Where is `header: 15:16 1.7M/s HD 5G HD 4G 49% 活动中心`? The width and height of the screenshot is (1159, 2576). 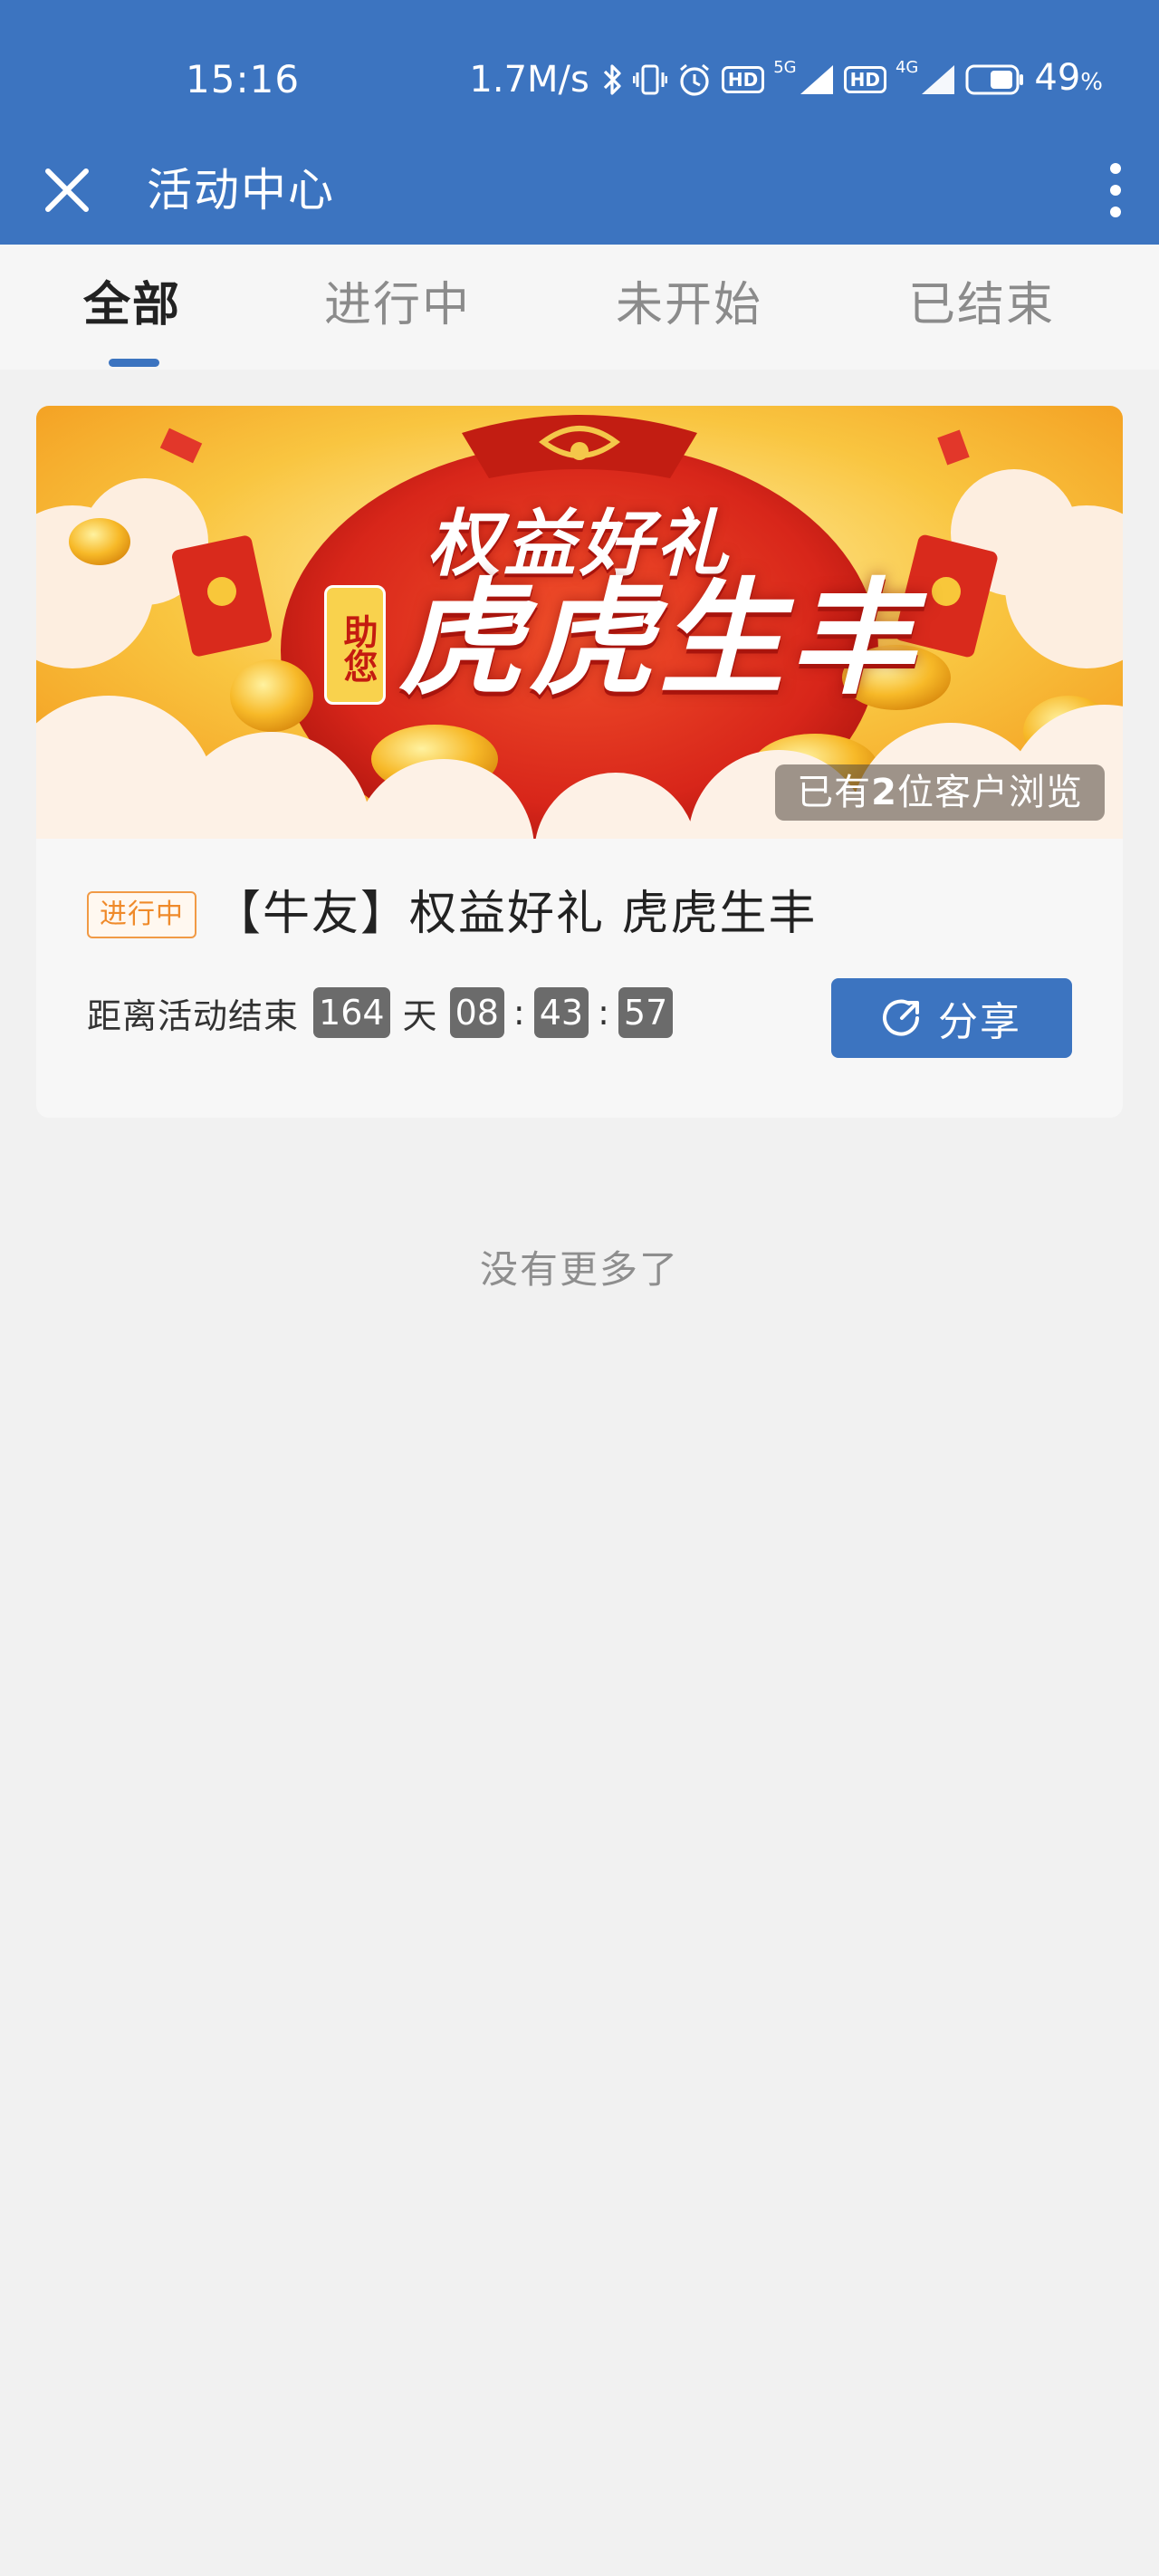
header: 15:16 1.7M/s HD 5G HD 4G 49% 活动中心 is located at coordinates (579, 122).